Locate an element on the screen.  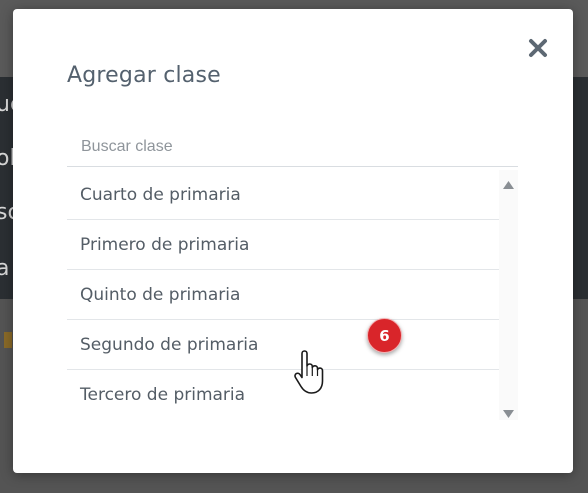
close-button is located at coordinates (538, 48).